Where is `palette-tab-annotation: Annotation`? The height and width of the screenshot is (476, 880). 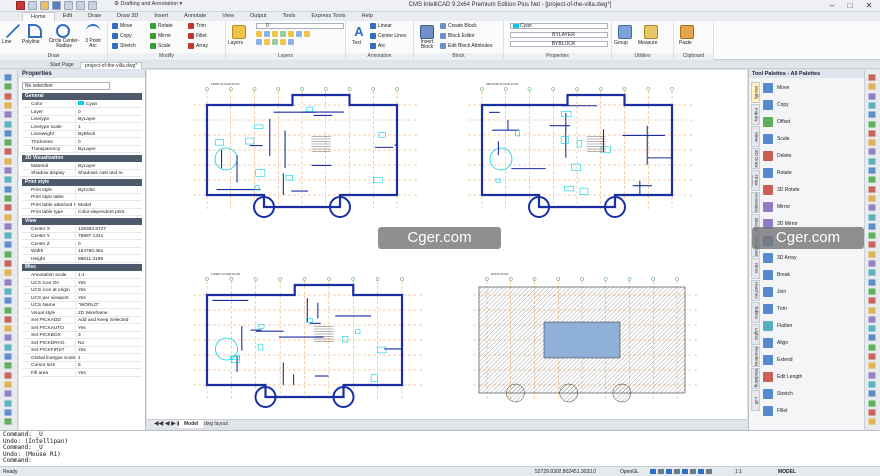
palette-tab-annotation: Annotation is located at coordinates (755, 202).